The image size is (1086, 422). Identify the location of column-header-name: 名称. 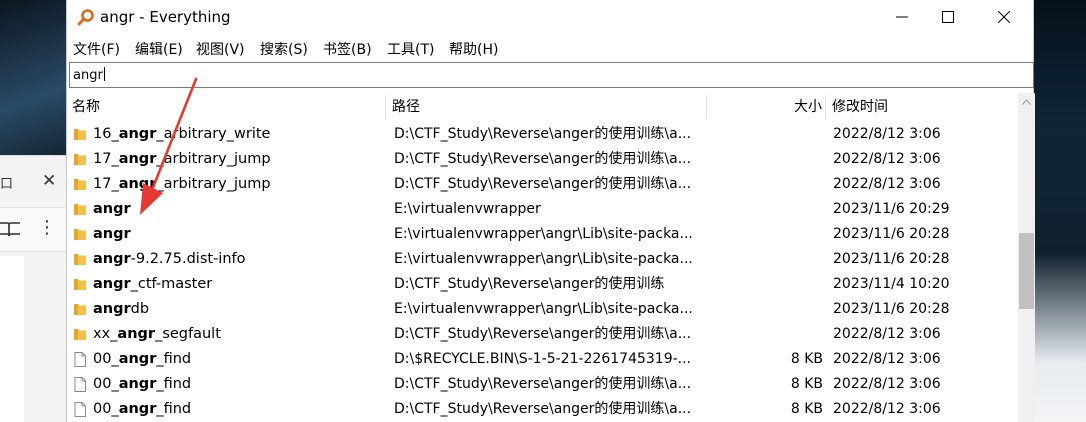
(226, 107).